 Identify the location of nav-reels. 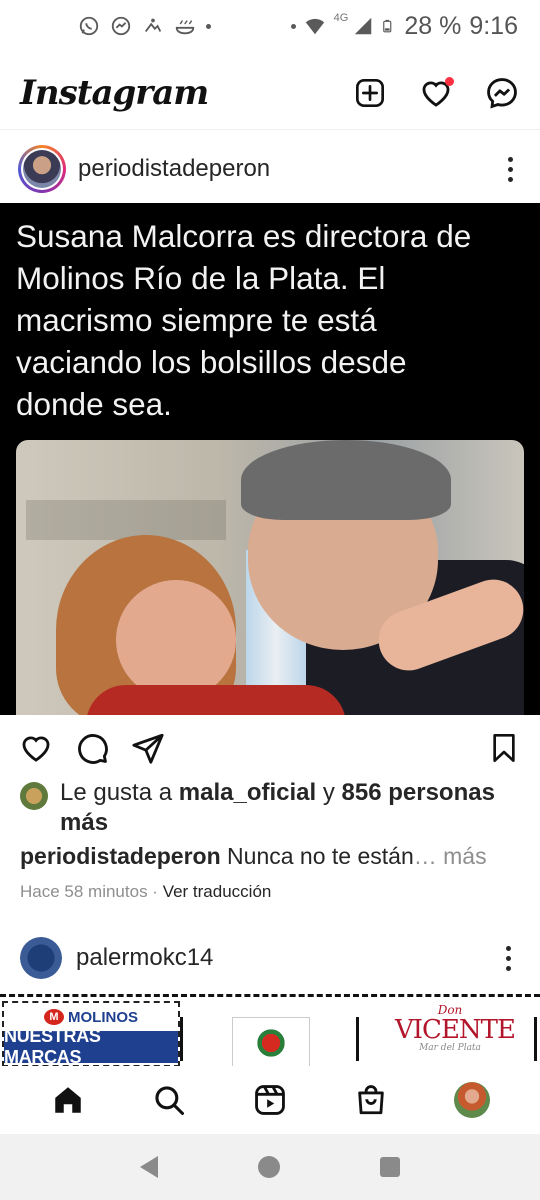
(270, 1100).